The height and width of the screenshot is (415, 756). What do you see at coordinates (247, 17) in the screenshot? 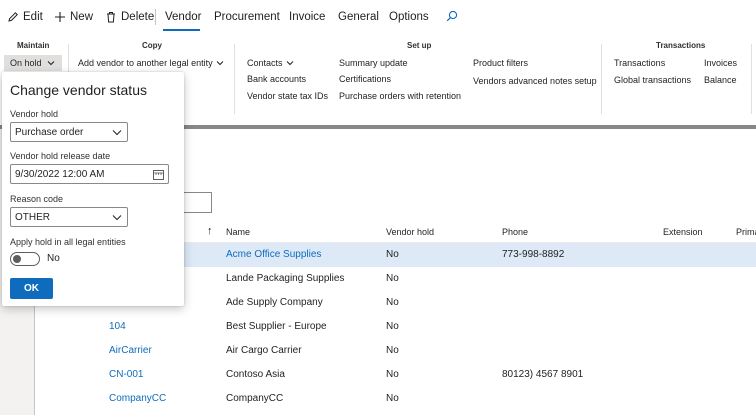
I see `tab-procurement: Procurement` at bounding box center [247, 17].